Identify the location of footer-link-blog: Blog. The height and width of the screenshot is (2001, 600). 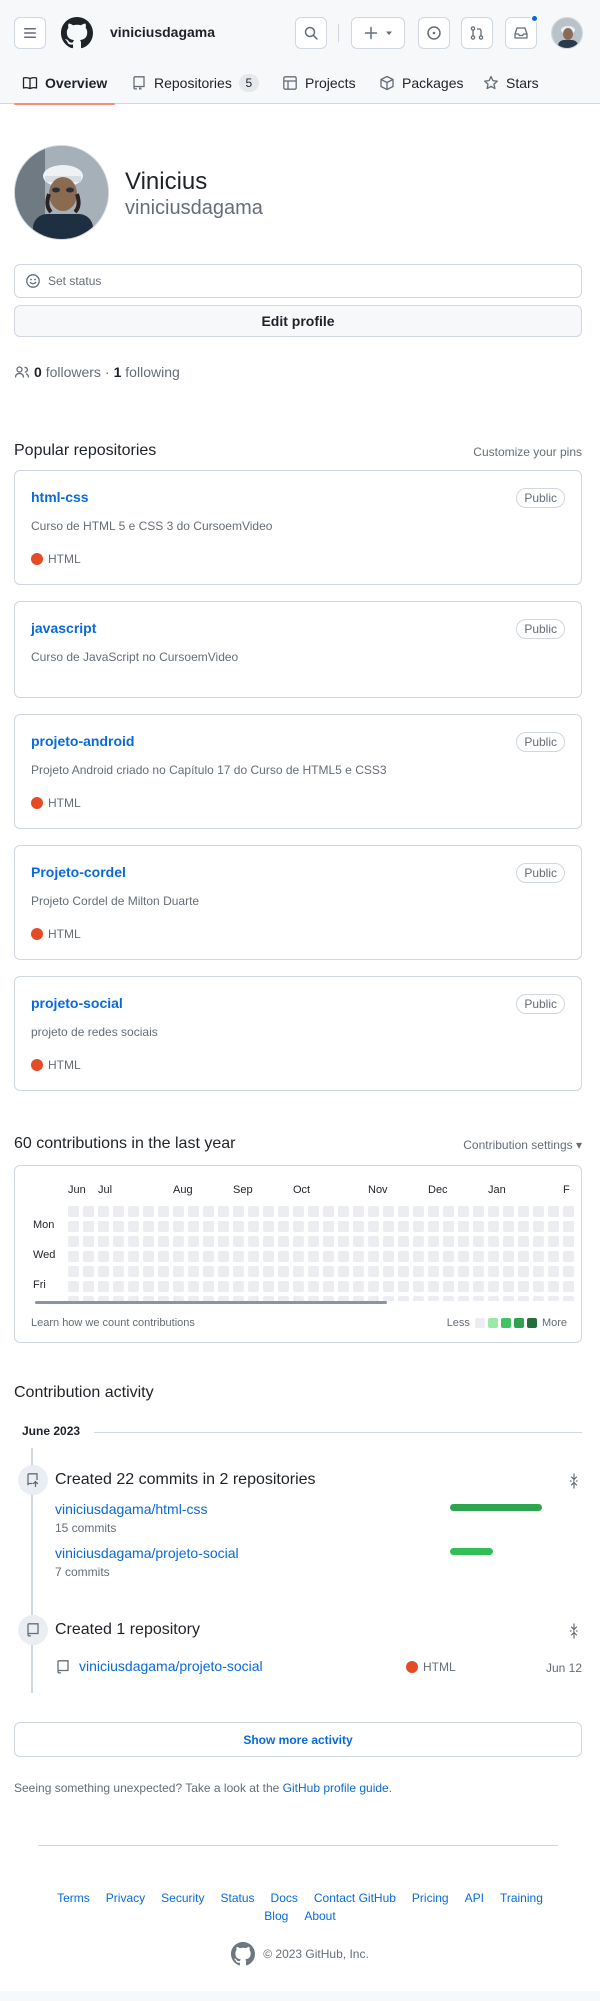
(276, 1916).